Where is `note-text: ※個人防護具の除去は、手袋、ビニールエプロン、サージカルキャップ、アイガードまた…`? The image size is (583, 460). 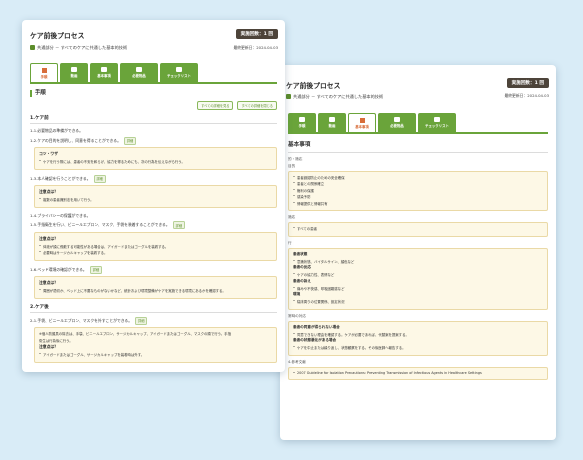
note-text: ※個人防護具の除去は、手袋、ビニールエプロン、サージカルキャップ、アイガードまた… is located at coordinates (135, 334).